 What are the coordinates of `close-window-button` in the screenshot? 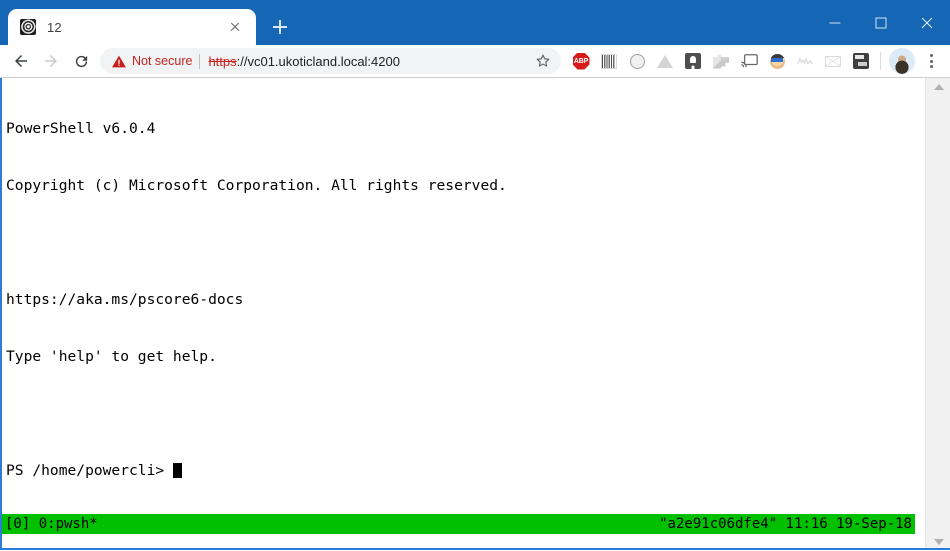 It's located at (927, 22).